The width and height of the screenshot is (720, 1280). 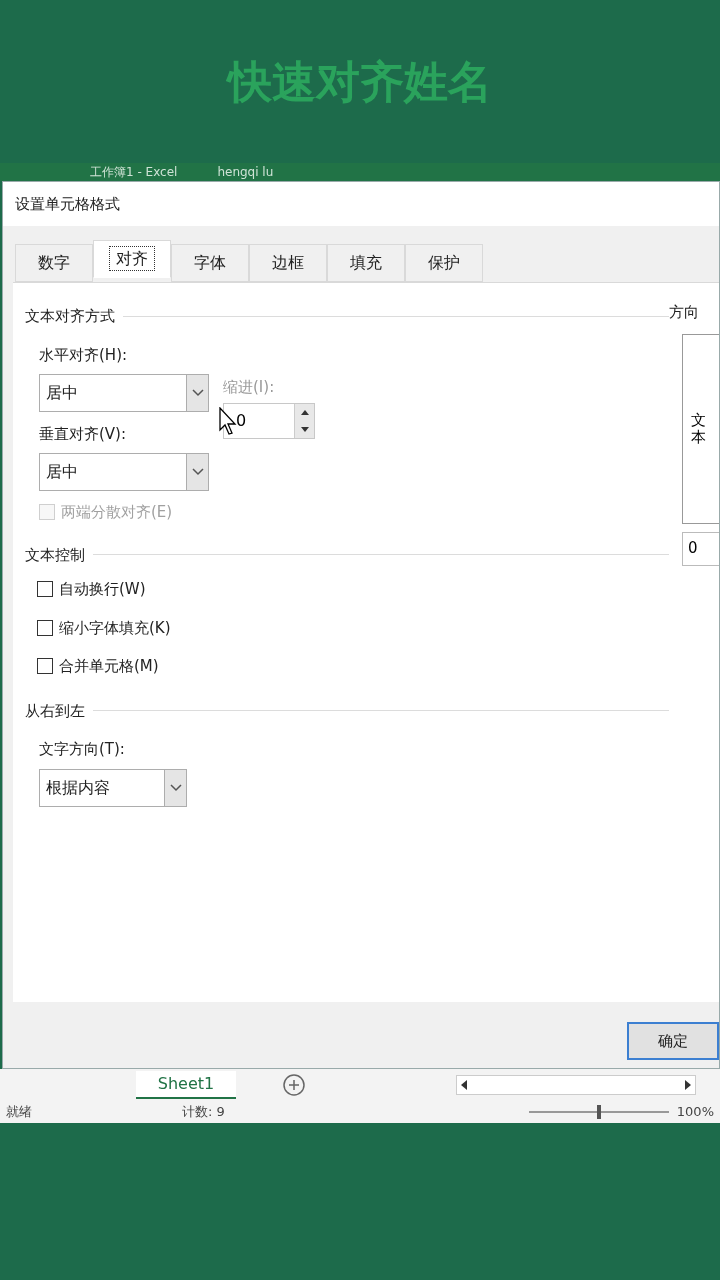 What do you see at coordinates (117, 512) in the screenshot?
I see `checkbox-label: 两端分散对齐(E)` at bounding box center [117, 512].